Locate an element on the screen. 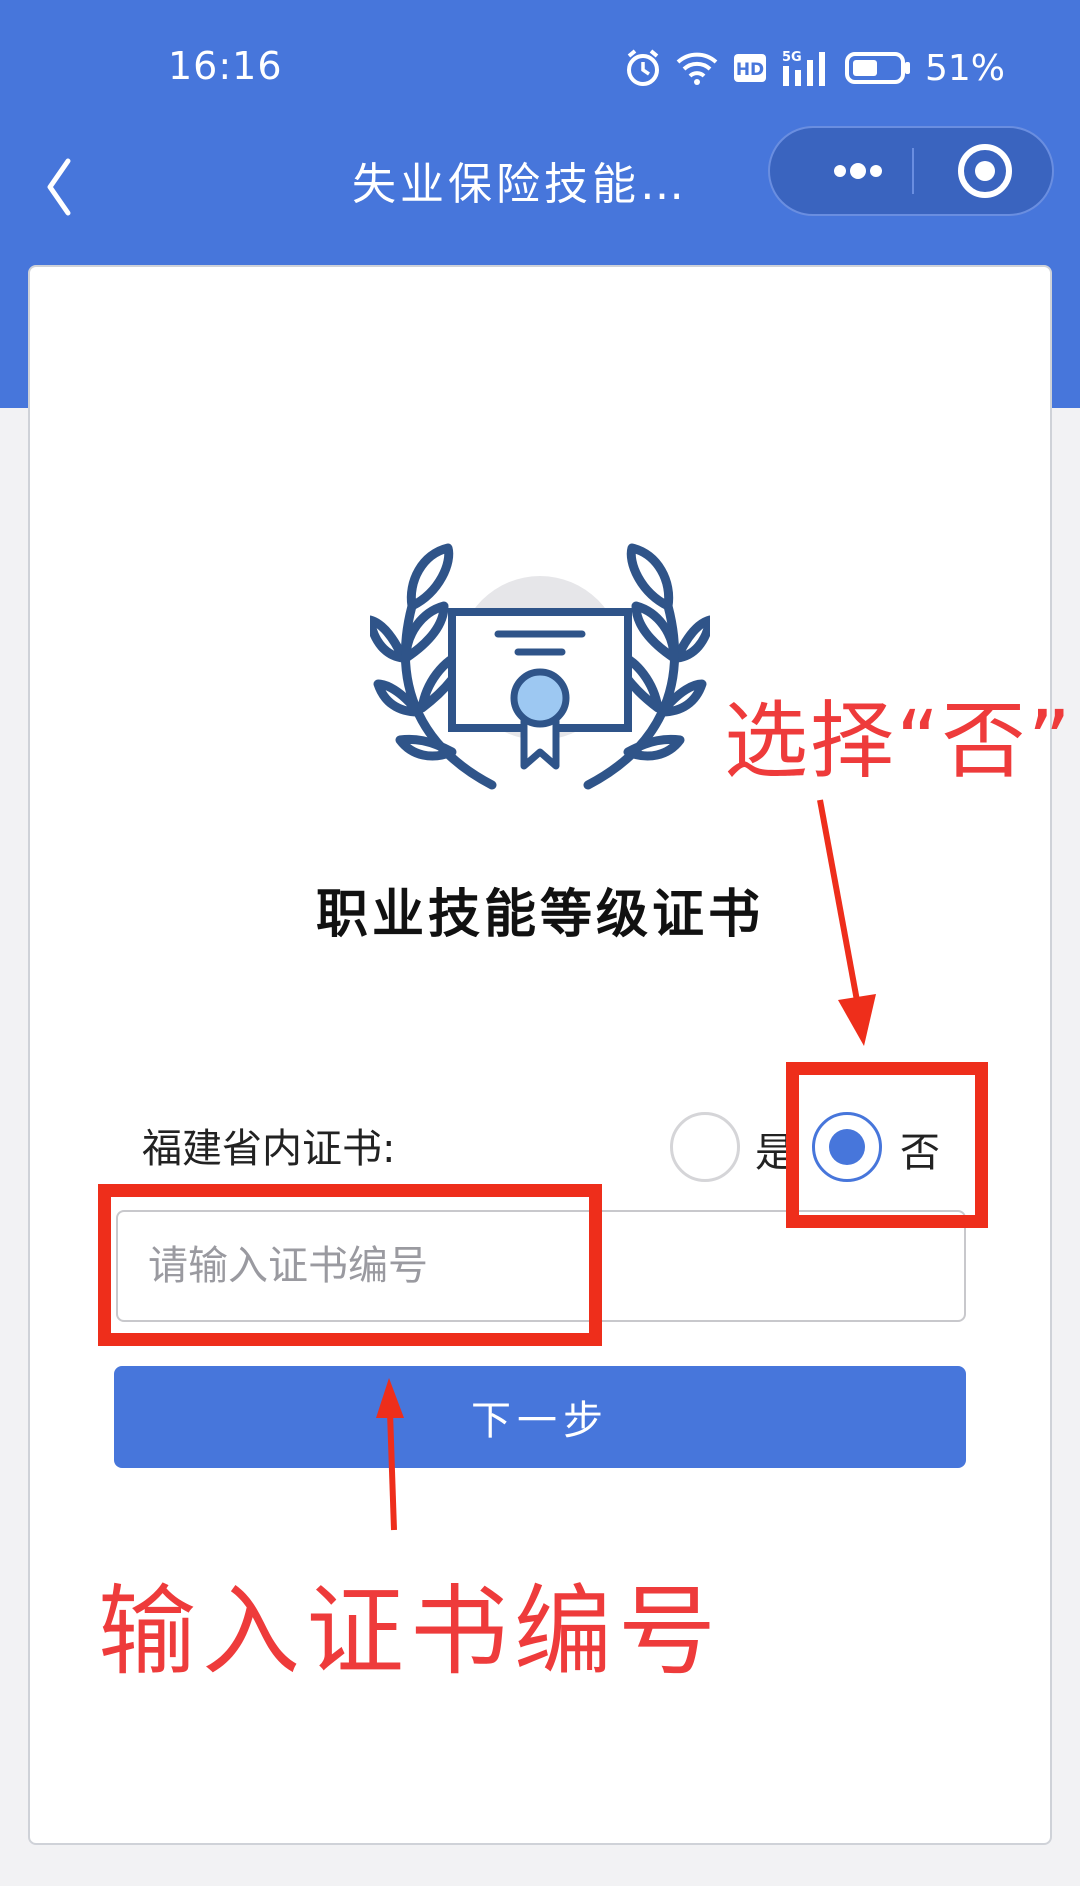  wifi-icon is located at coordinates (697, 68).